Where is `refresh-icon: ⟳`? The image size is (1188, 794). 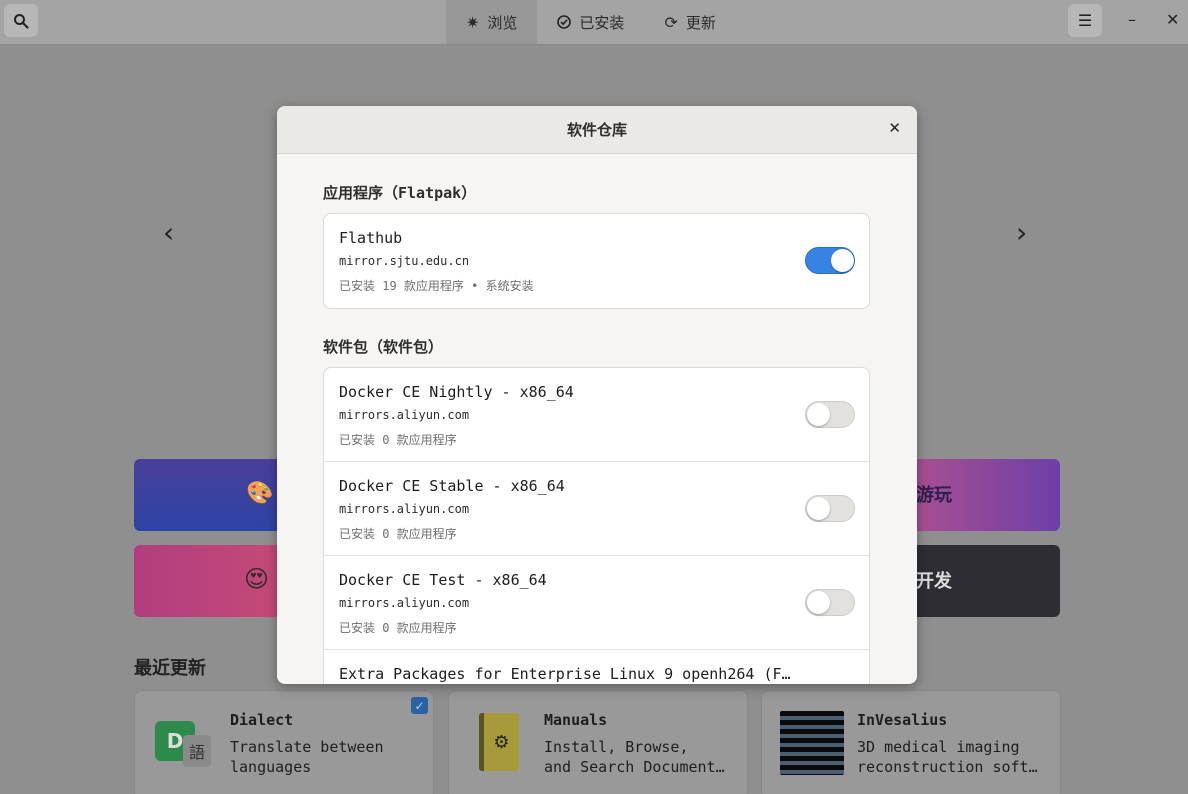
refresh-icon: ⟳ is located at coordinates (671, 22).